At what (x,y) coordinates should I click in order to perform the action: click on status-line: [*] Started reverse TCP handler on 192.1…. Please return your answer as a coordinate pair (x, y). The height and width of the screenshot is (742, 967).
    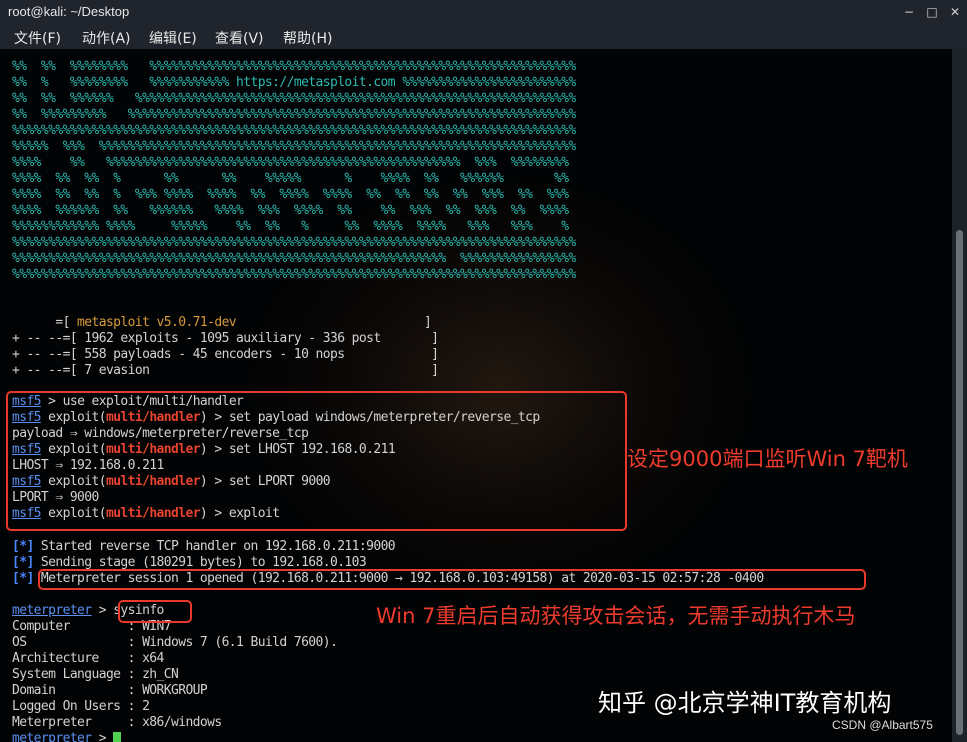
    Looking at the image, I should click on (204, 546).